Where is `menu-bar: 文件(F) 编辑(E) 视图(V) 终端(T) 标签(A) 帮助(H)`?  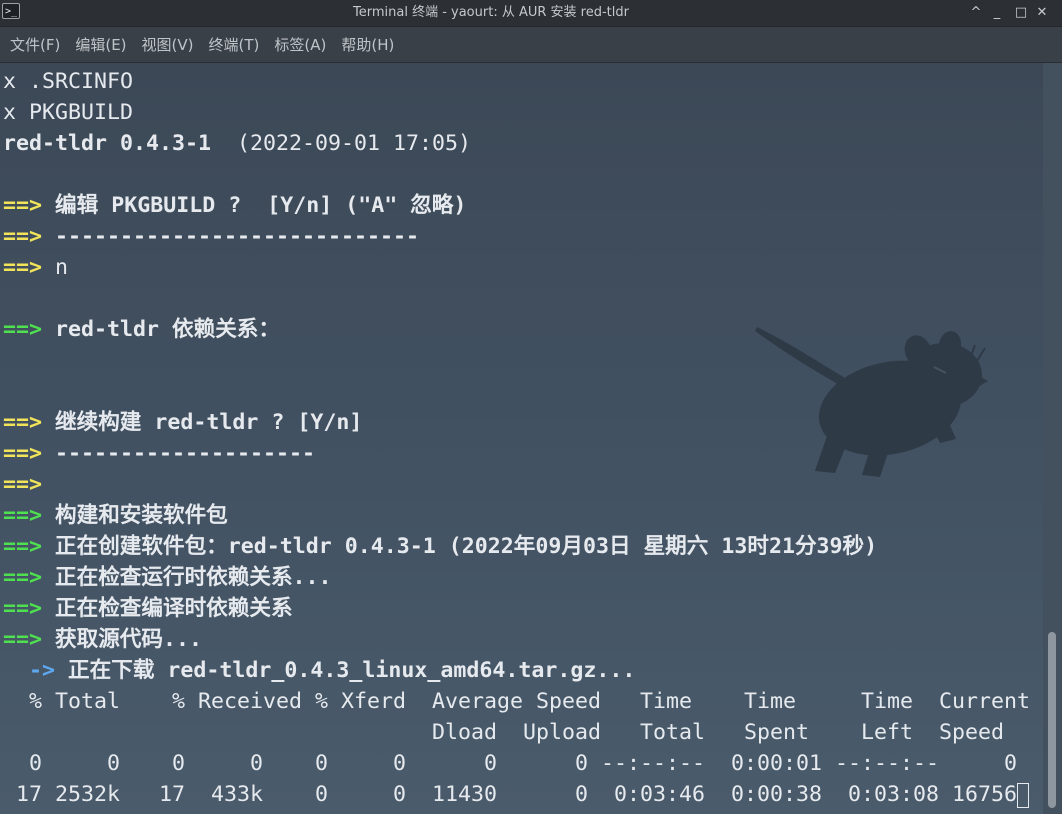
menu-bar: 文件(F) 编辑(E) 视图(V) 终端(T) 标签(A) 帮助(H) is located at coordinates (531, 45).